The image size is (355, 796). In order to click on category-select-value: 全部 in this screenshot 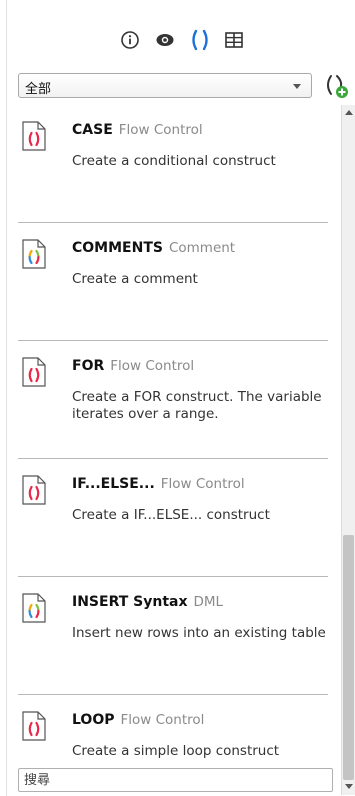, I will do `click(38, 89)`.